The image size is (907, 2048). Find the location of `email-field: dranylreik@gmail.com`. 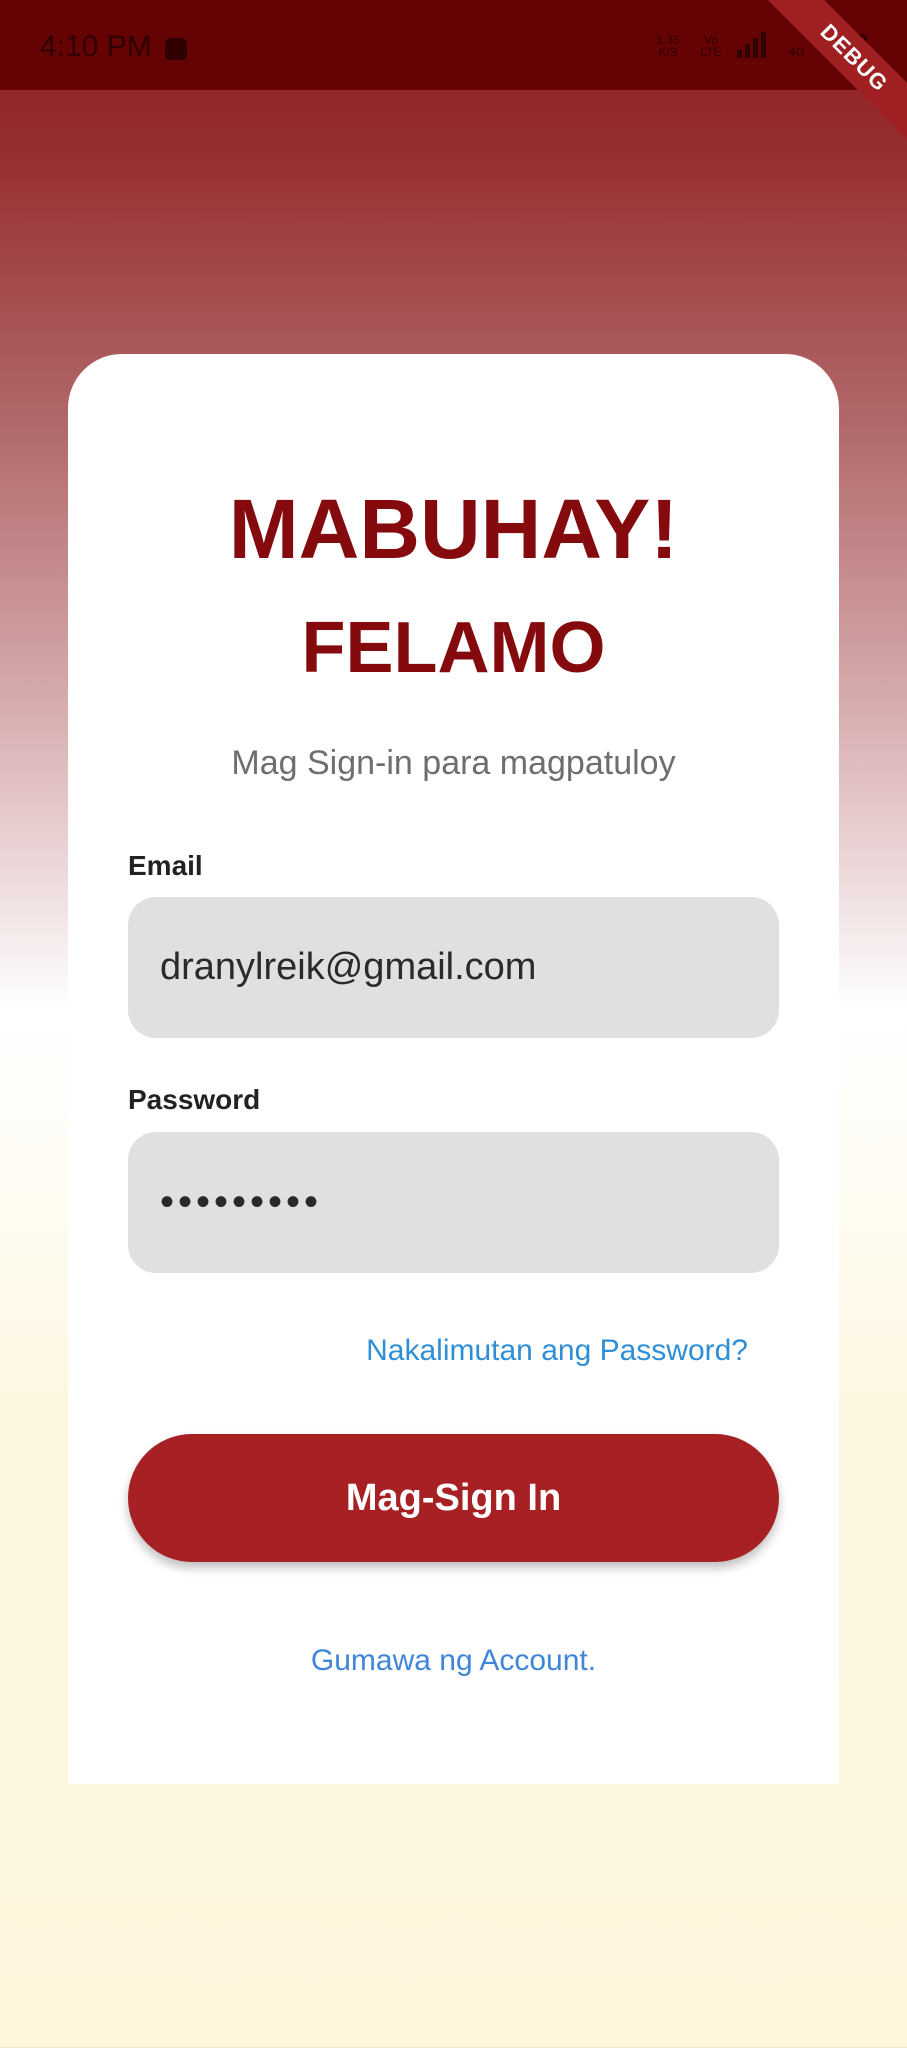

email-field: dranylreik@gmail.com is located at coordinates (453, 967).